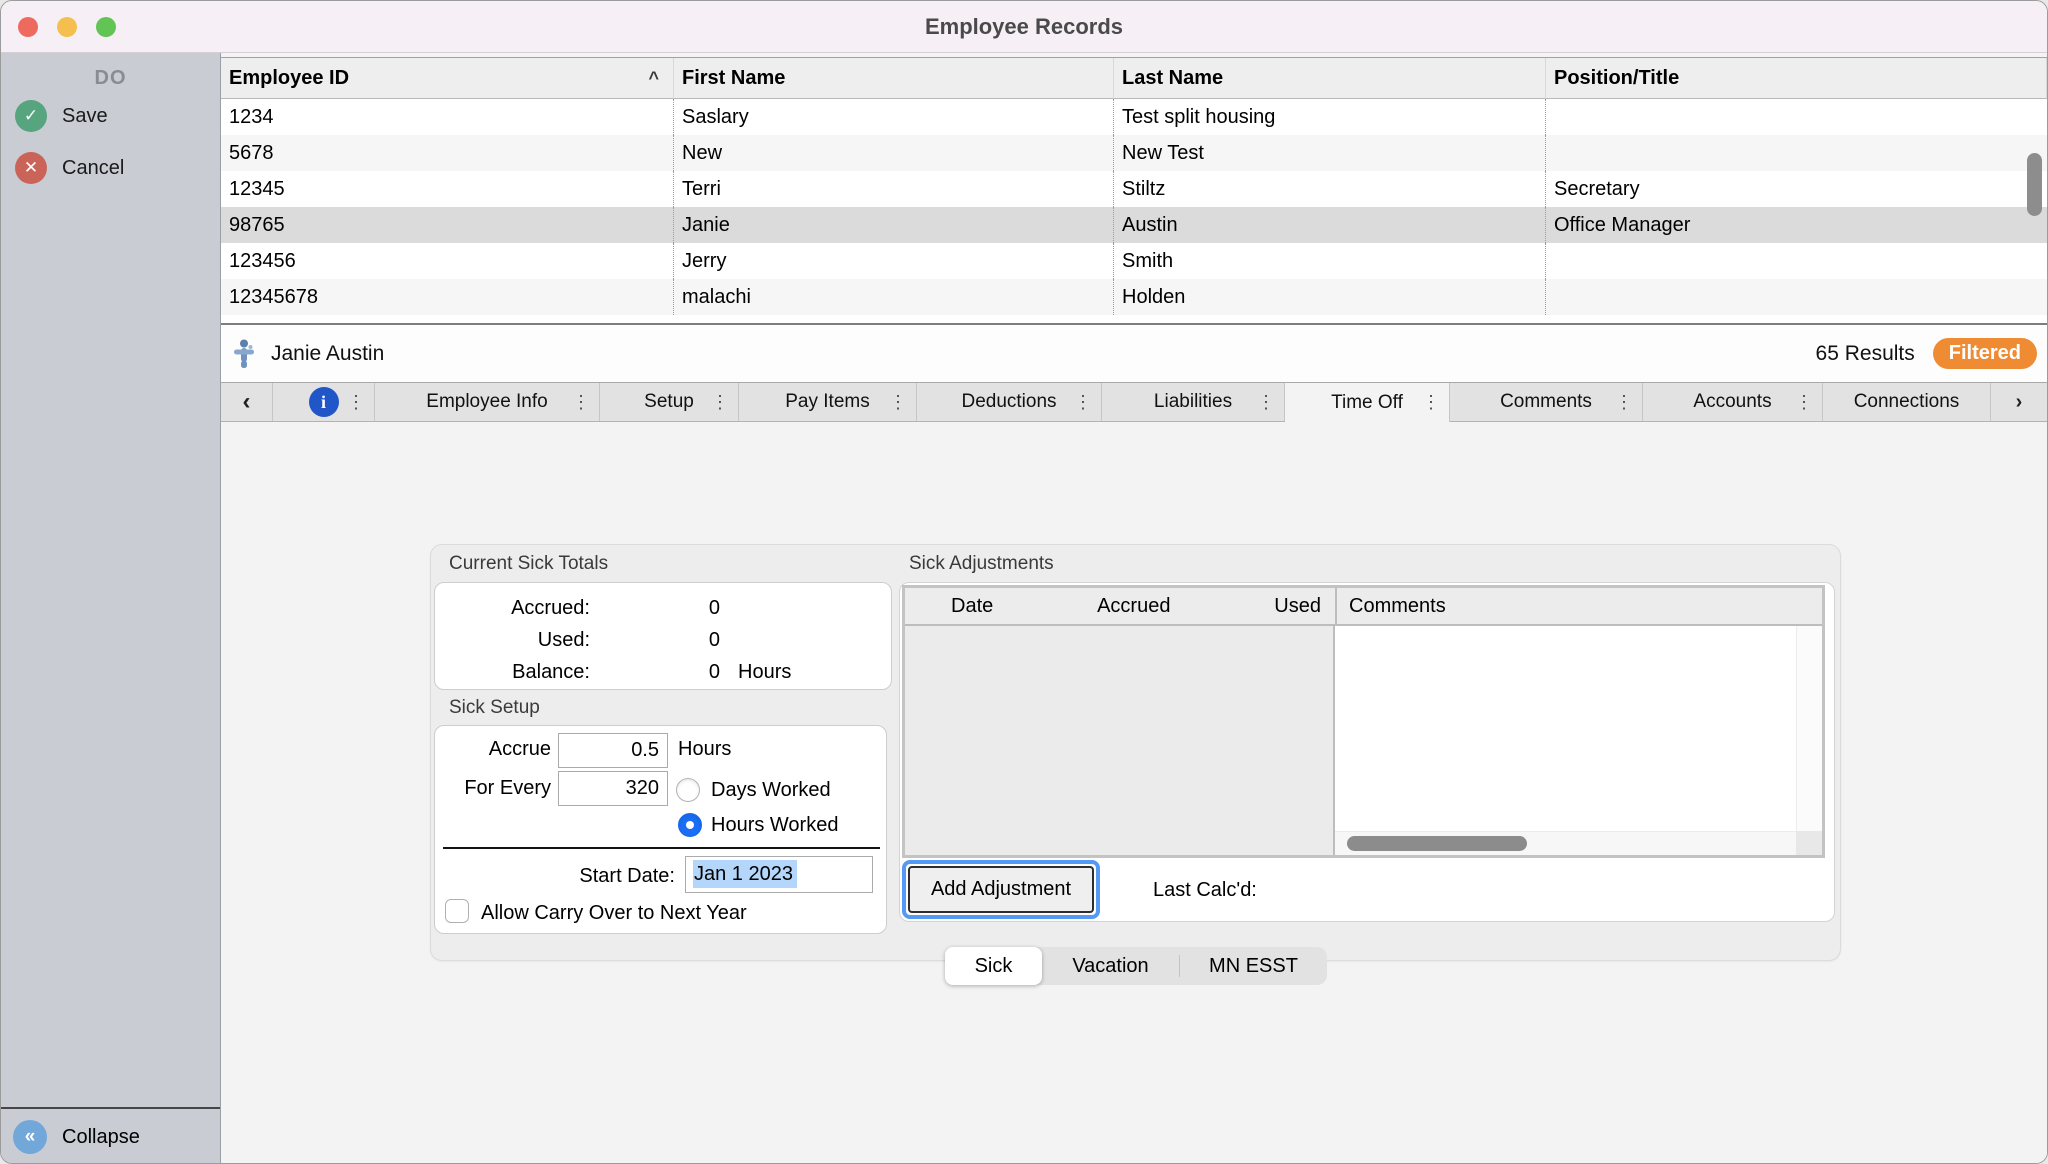 Image resolution: width=2048 pixels, height=1164 pixels. I want to click on tab-accounts: Accounts ⋮, so click(1733, 402).